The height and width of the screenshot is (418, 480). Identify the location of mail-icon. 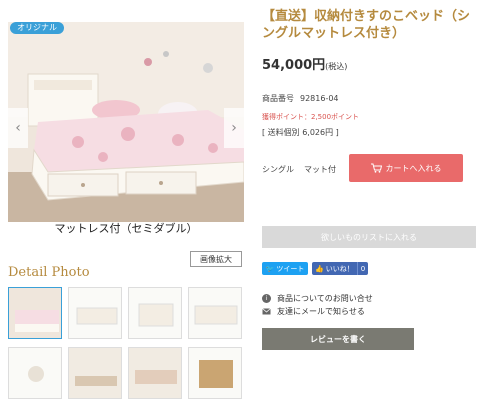
(266, 311).